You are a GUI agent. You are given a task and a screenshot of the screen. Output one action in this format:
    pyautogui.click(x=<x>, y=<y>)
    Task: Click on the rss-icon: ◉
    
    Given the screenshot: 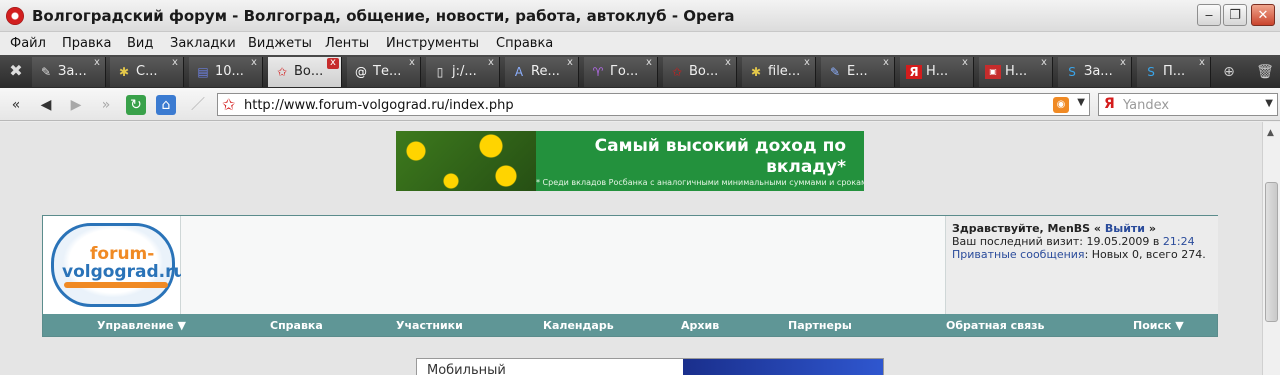 What is the action you would take?
    pyautogui.click(x=1061, y=105)
    